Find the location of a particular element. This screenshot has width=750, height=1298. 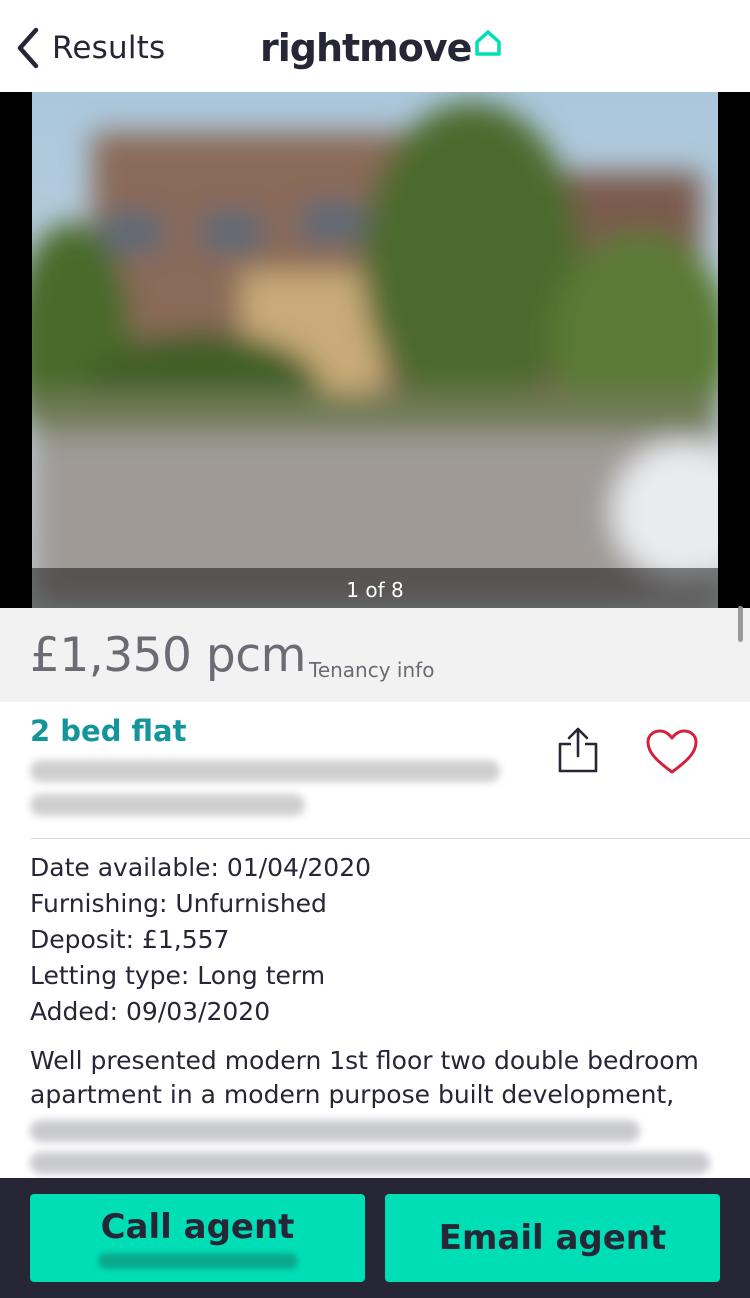

email-agent-label: Email agent is located at coordinates (552, 1238).